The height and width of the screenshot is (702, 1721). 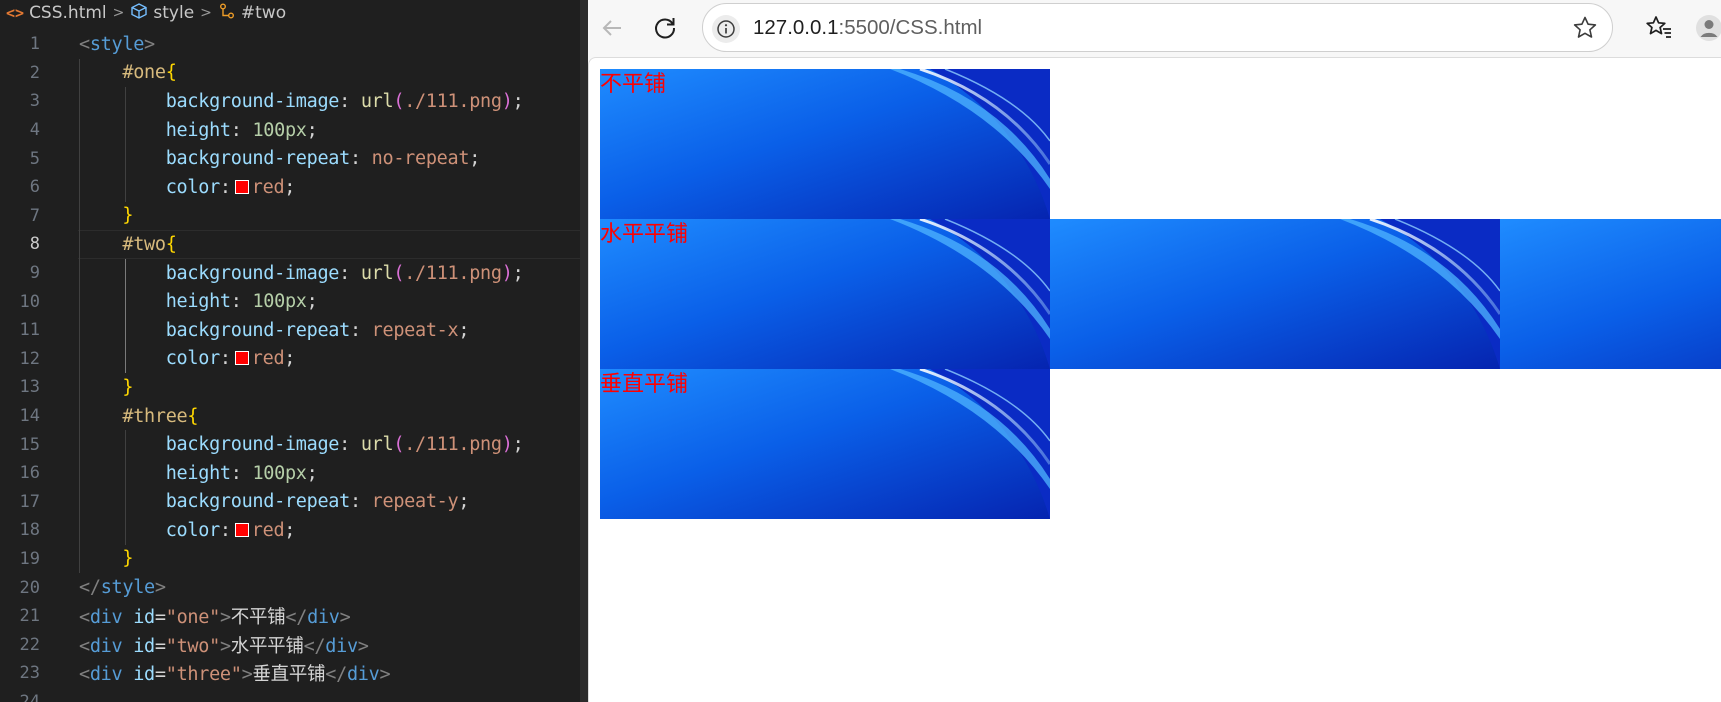 What do you see at coordinates (56, 13) in the screenshot?
I see `breadcrumb-file: <> CSS.html` at bounding box center [56, 13].